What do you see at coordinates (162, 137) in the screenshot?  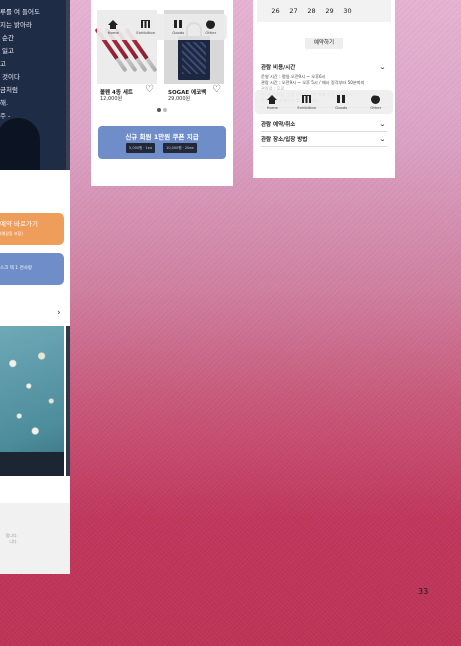 I see `coupon-title: 신규 회원 1만원 쿠폰 지급` at bounding box center [162, 137].